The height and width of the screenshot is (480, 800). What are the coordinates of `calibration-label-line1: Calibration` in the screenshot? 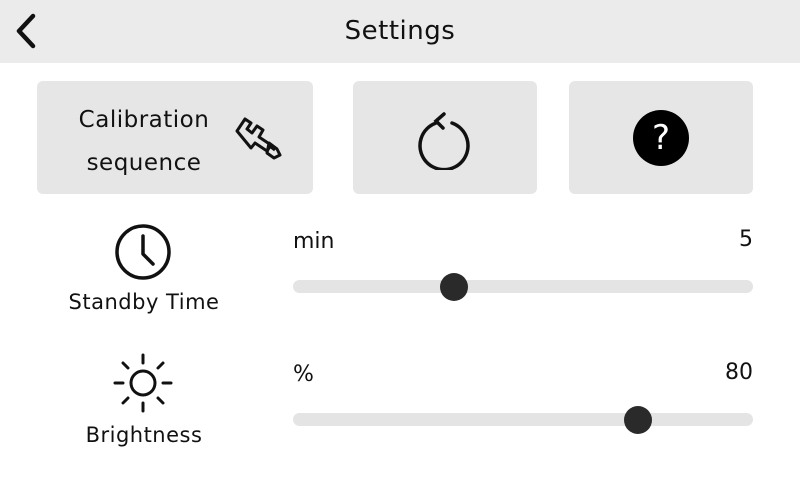 It's located at (144, 120).